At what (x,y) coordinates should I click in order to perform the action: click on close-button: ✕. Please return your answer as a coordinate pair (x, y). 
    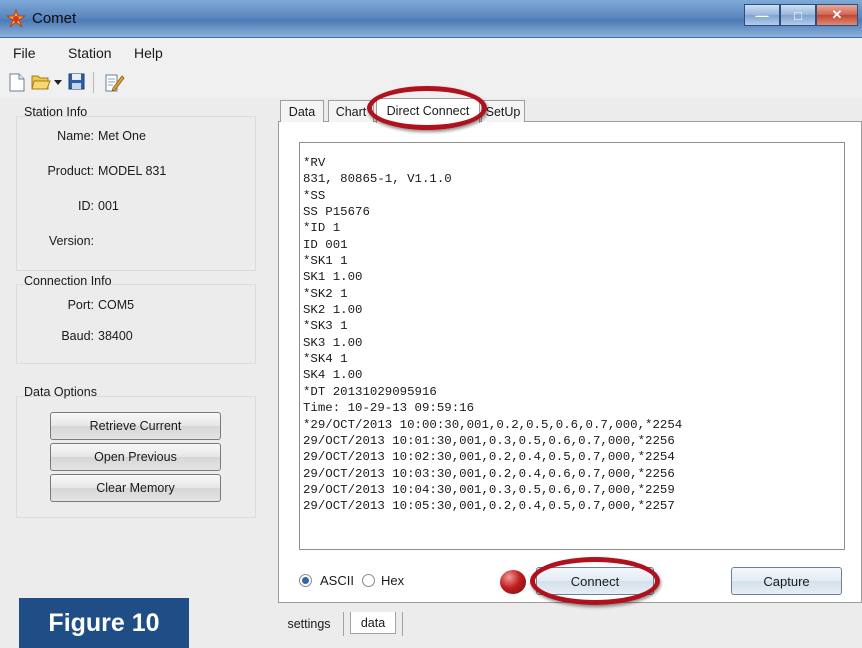
    Looking at the image, I should click on (837, 15).